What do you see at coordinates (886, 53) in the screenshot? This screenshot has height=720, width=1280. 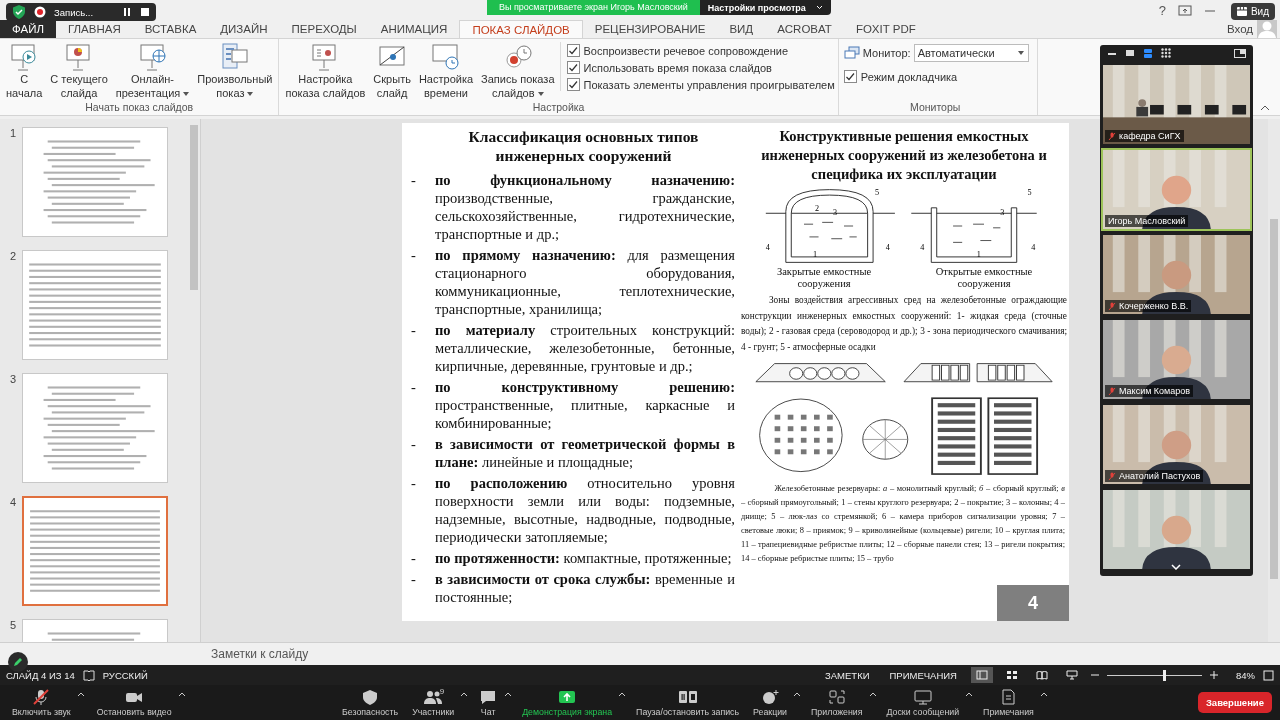 I see `monitor-label: Монитор:` at bounding box center [886, 53].